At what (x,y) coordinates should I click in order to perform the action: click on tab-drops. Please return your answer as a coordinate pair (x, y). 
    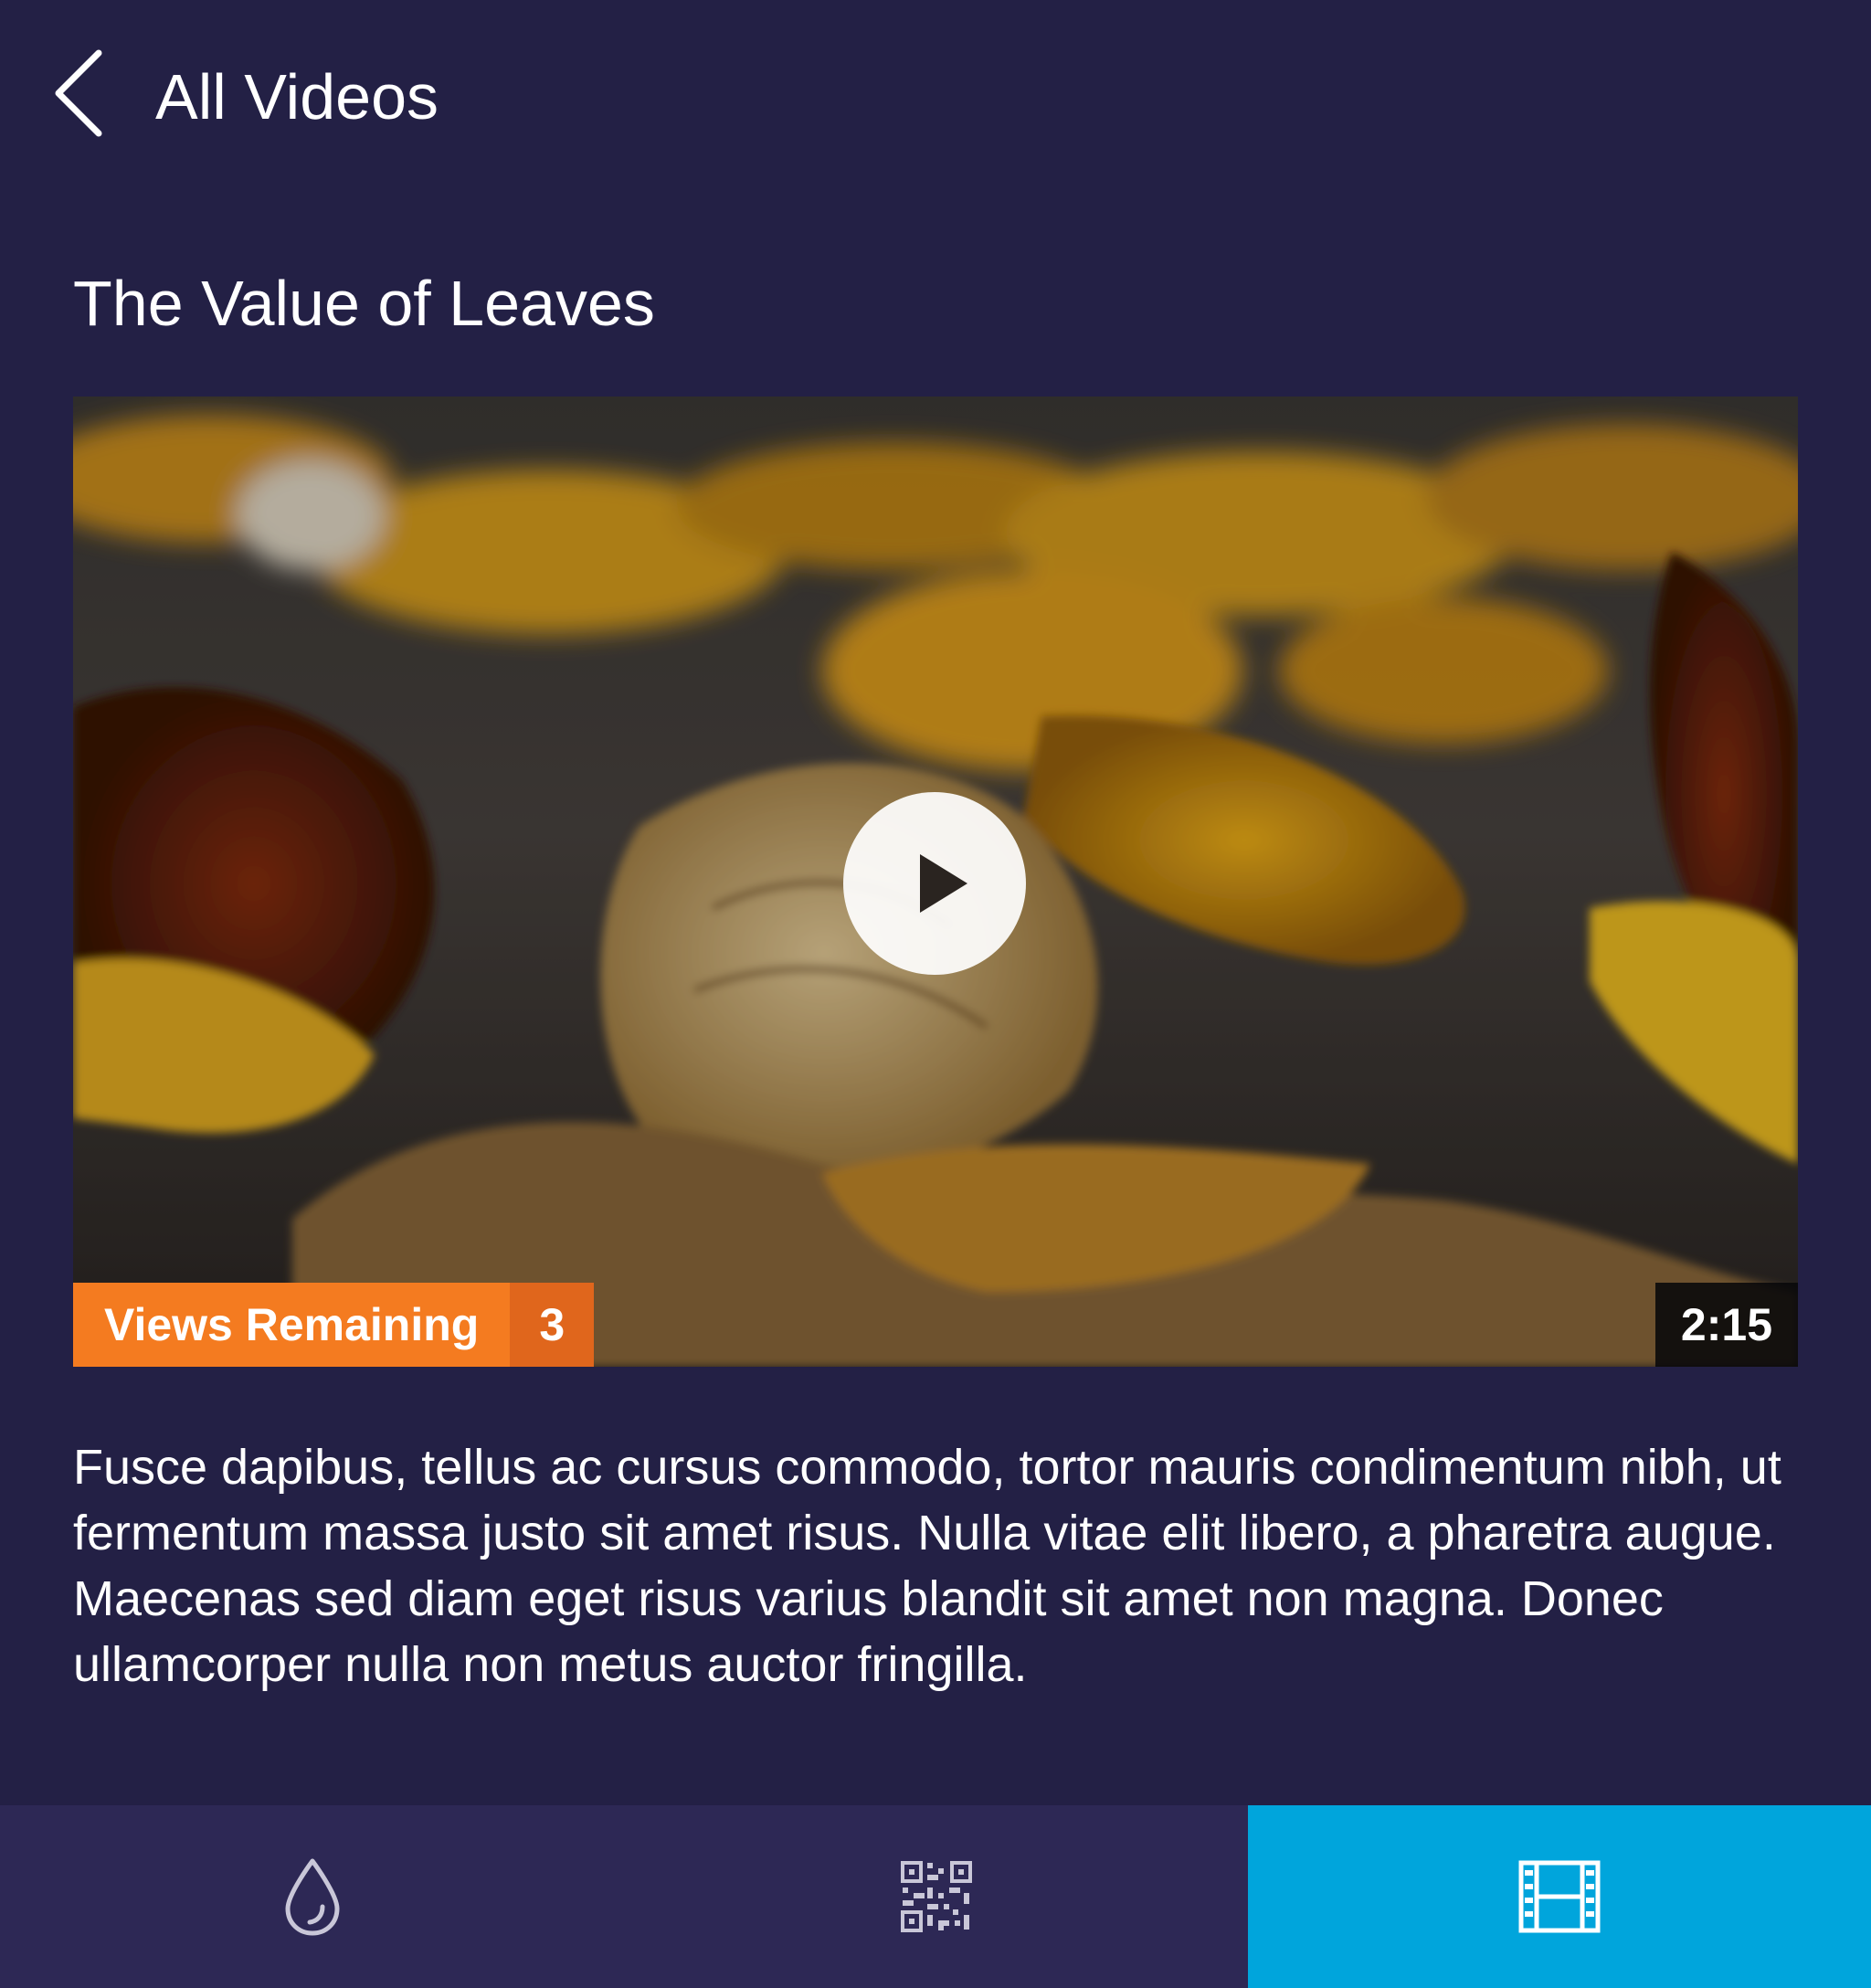
    Looking at the image, I should click on (312, 1896).